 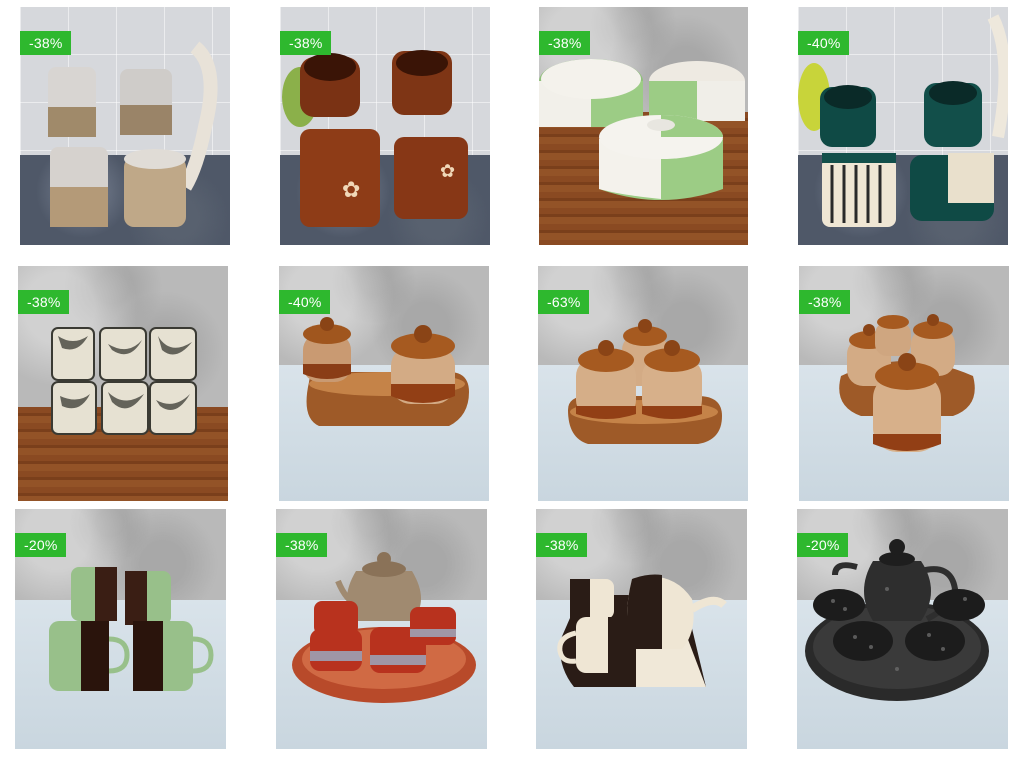 I want to click on product-card-12: -20%, so click(x=902, y=629).